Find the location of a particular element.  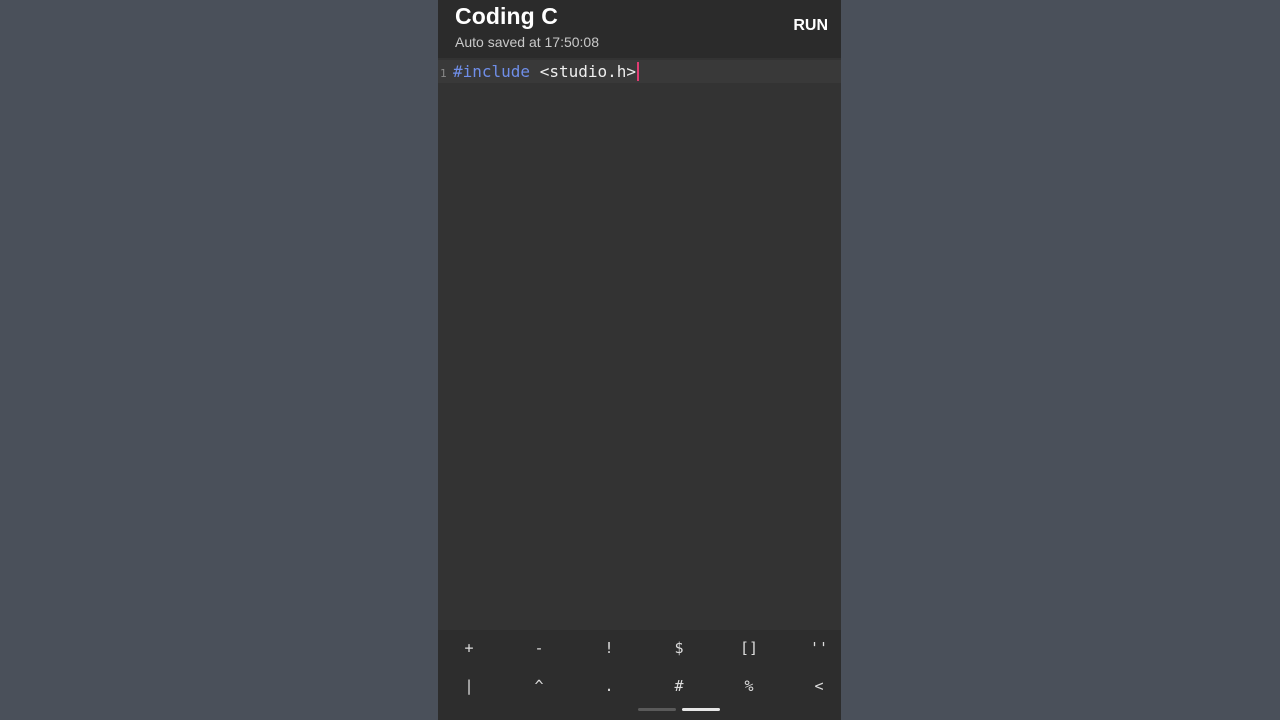

autosave-status: Auto saved at 17:50:08 is located at coordinates (527, 42).